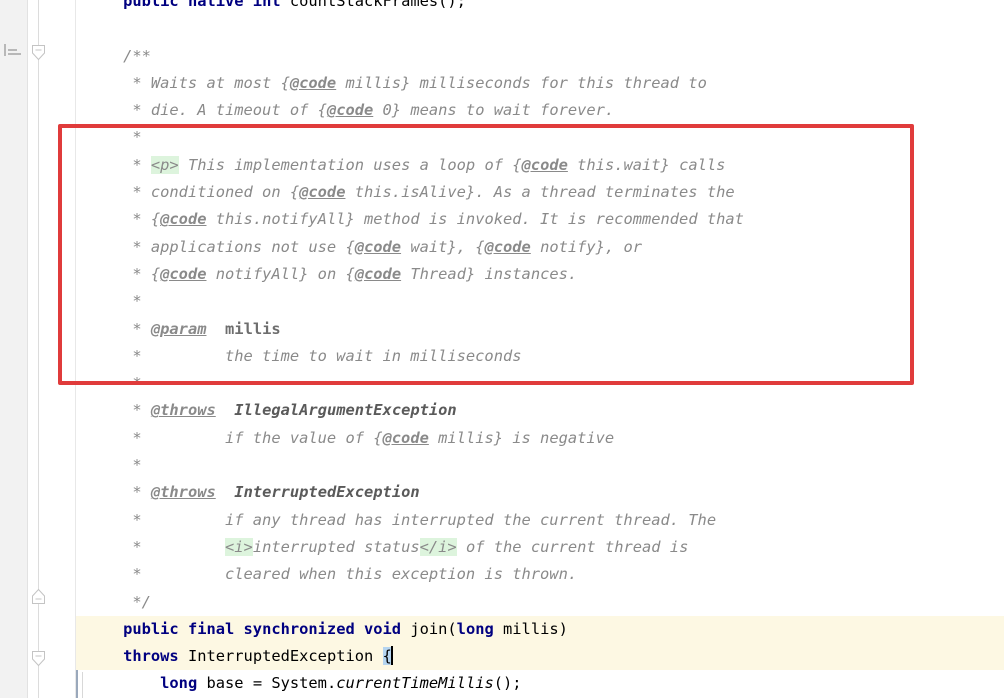 This screenshot has height=698, width=1004. I want to click on code-token: This implementation uses a loop of {, so click(350, 164).